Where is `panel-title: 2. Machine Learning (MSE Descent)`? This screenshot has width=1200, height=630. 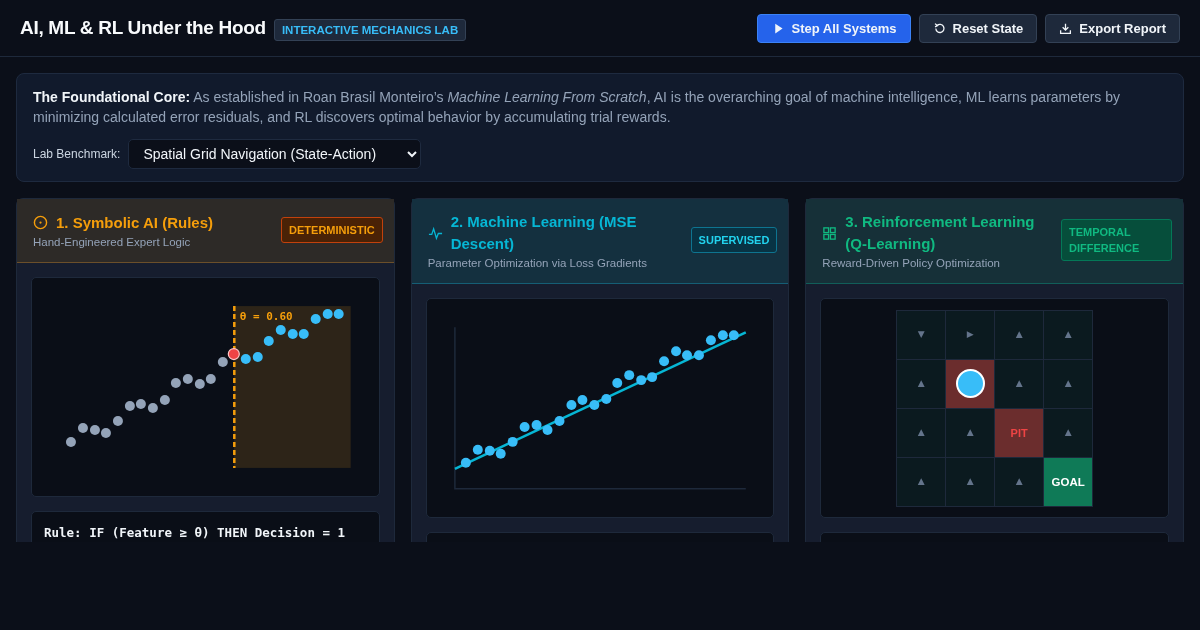 panel-title: 2. Machine Learning (MSE Descent) is located at coordinates (544, 233).